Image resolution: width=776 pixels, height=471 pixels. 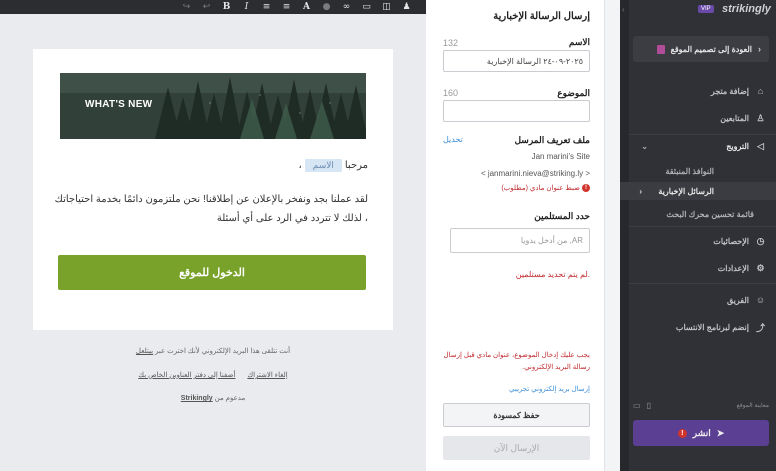 What do you see at coordinates (144, 351) in the screenshot?
I see `footer-reason-link: بيتلعل` at bounding box center [144, 351].